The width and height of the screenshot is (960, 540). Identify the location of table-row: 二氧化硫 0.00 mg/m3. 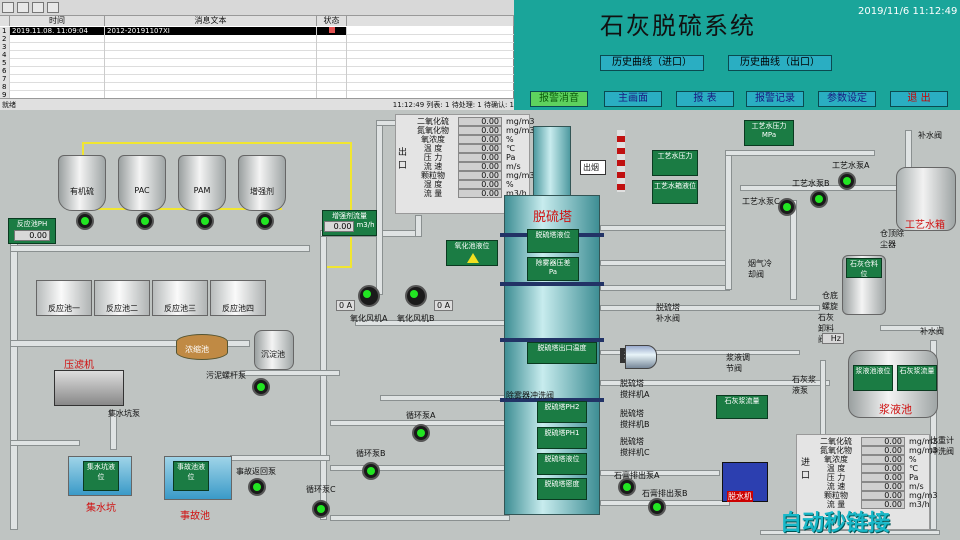
(879, 441).